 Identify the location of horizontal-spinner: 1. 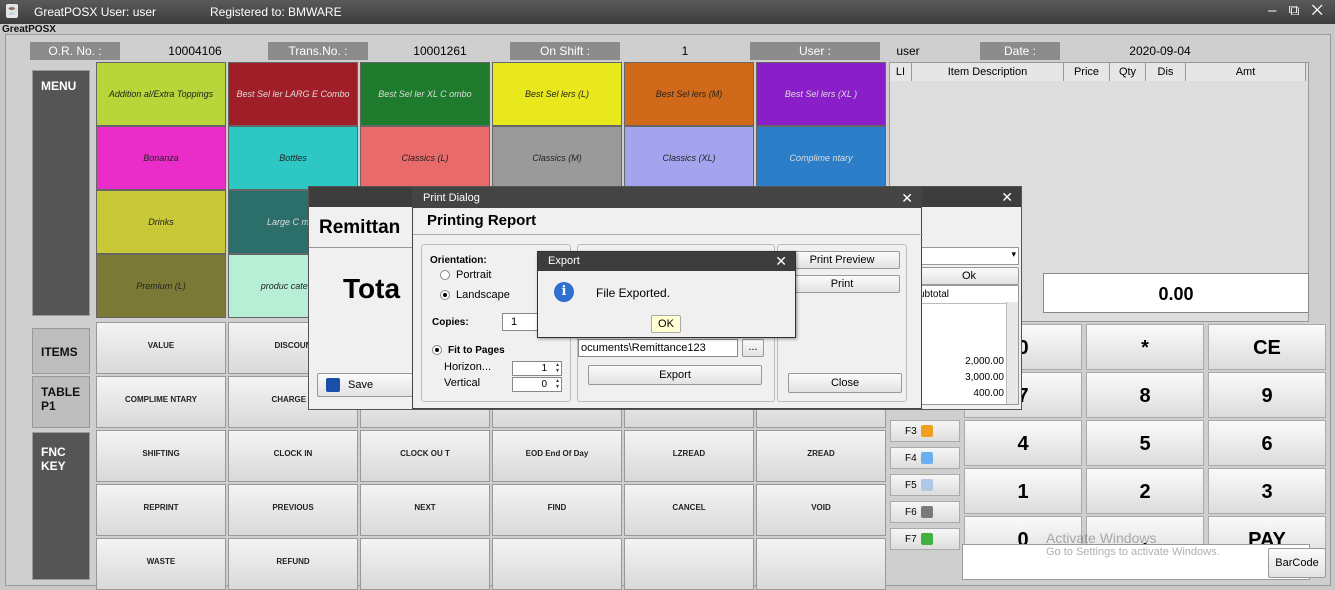
(537, 368).